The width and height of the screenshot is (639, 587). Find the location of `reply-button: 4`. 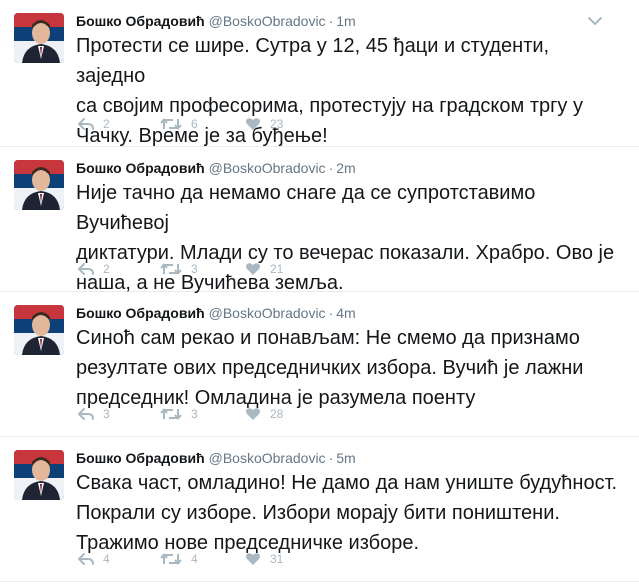

reply-button: 4 is located at coordinates (94, 559).